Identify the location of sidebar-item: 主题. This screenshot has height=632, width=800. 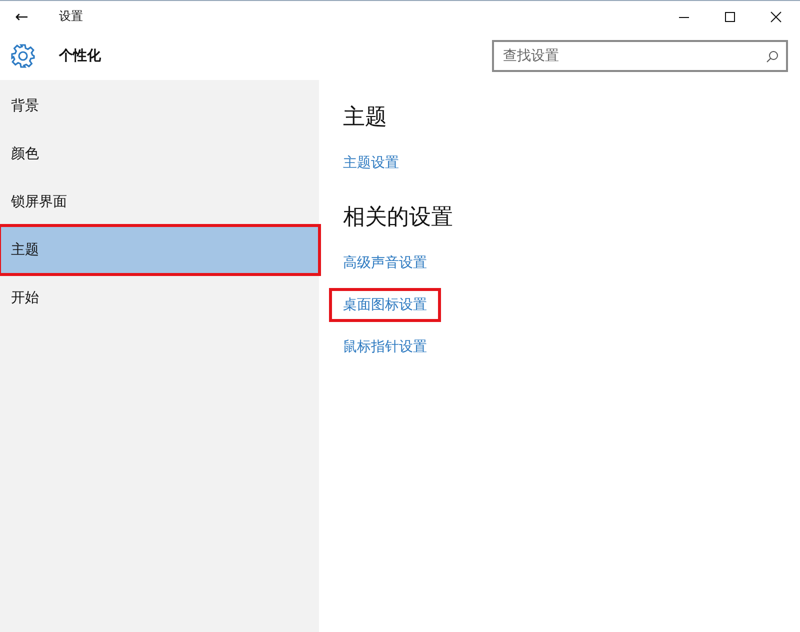
(159, 250).